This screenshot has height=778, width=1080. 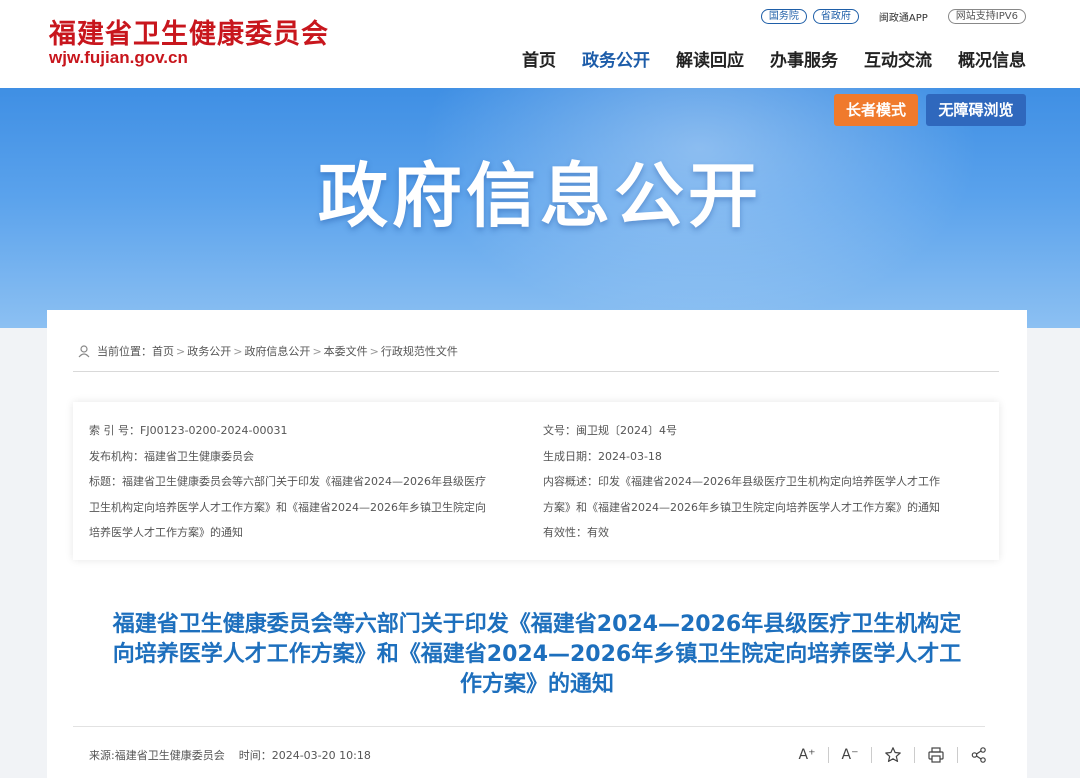 What do you see at coordinates (936, 755) in the screenshot?
I see `print-icon` at bounding box center [936, 755].